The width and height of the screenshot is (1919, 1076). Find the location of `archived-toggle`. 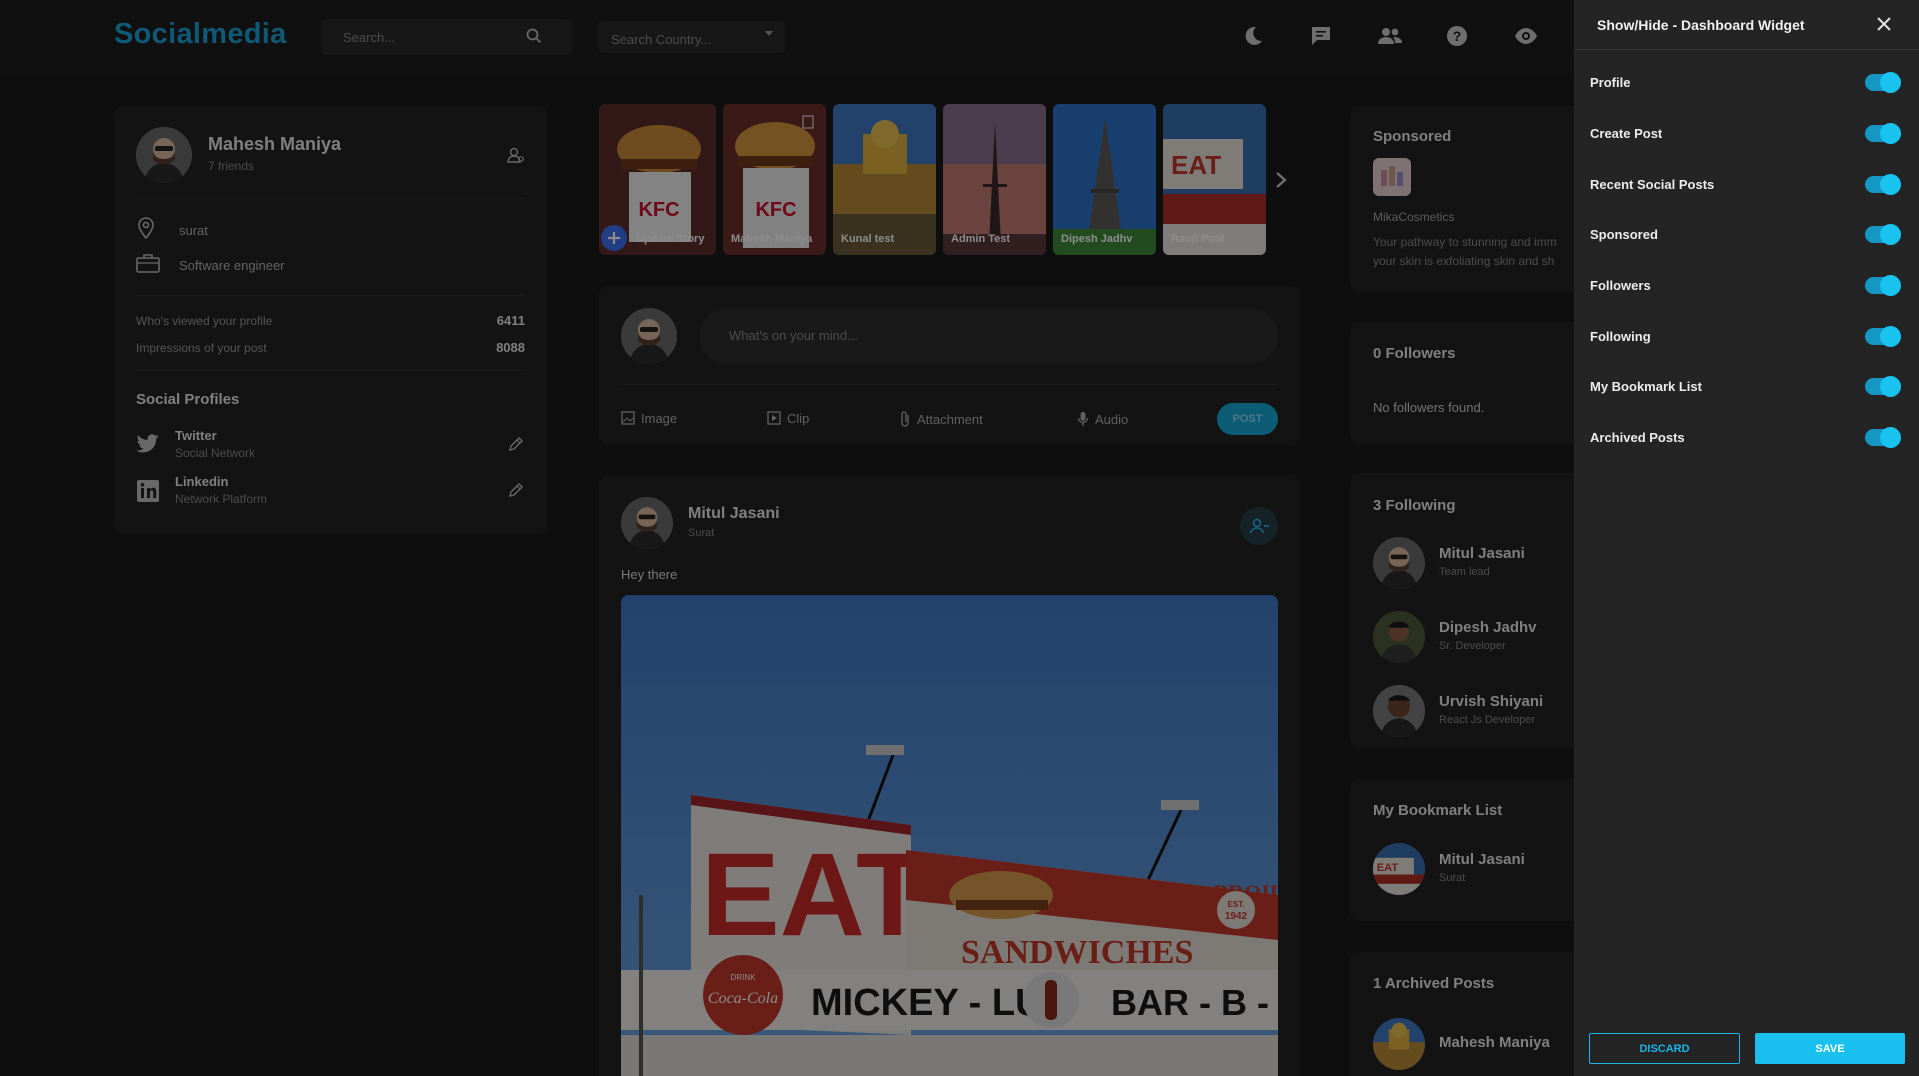

archived-toggle is located at coordinates (1883, 437).